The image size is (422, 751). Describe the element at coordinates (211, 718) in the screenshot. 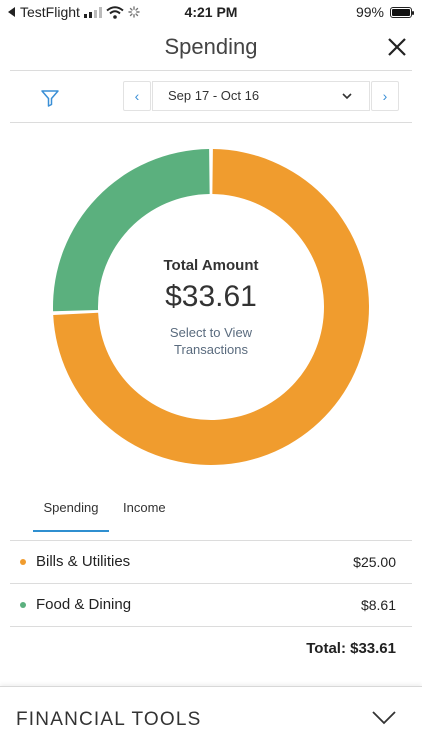

I see `financial-tools-drawer: FINANCIAL TOOLS` at that location.